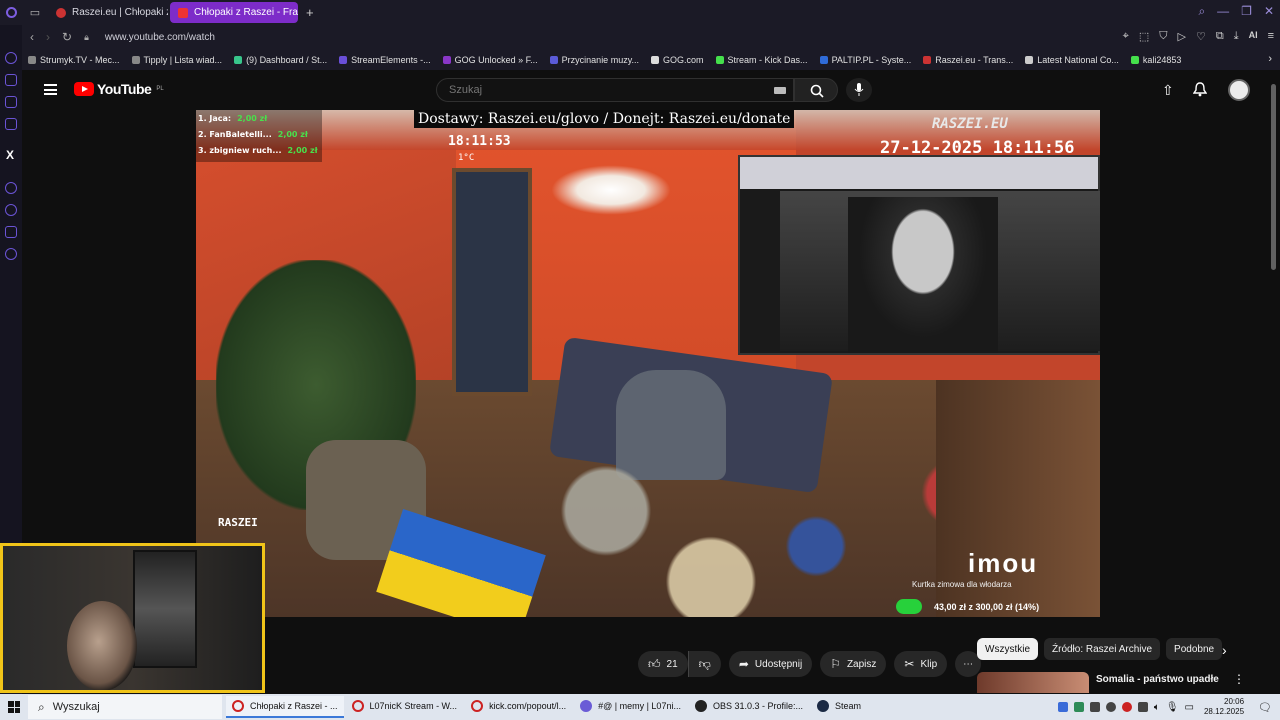 Image resolution: width=1280 pixels, height=720 pixels. Describe the element at coordinates (1157, 679) in the screenshot. I see `video-title: Somalia - państwo upadłe` at that location.